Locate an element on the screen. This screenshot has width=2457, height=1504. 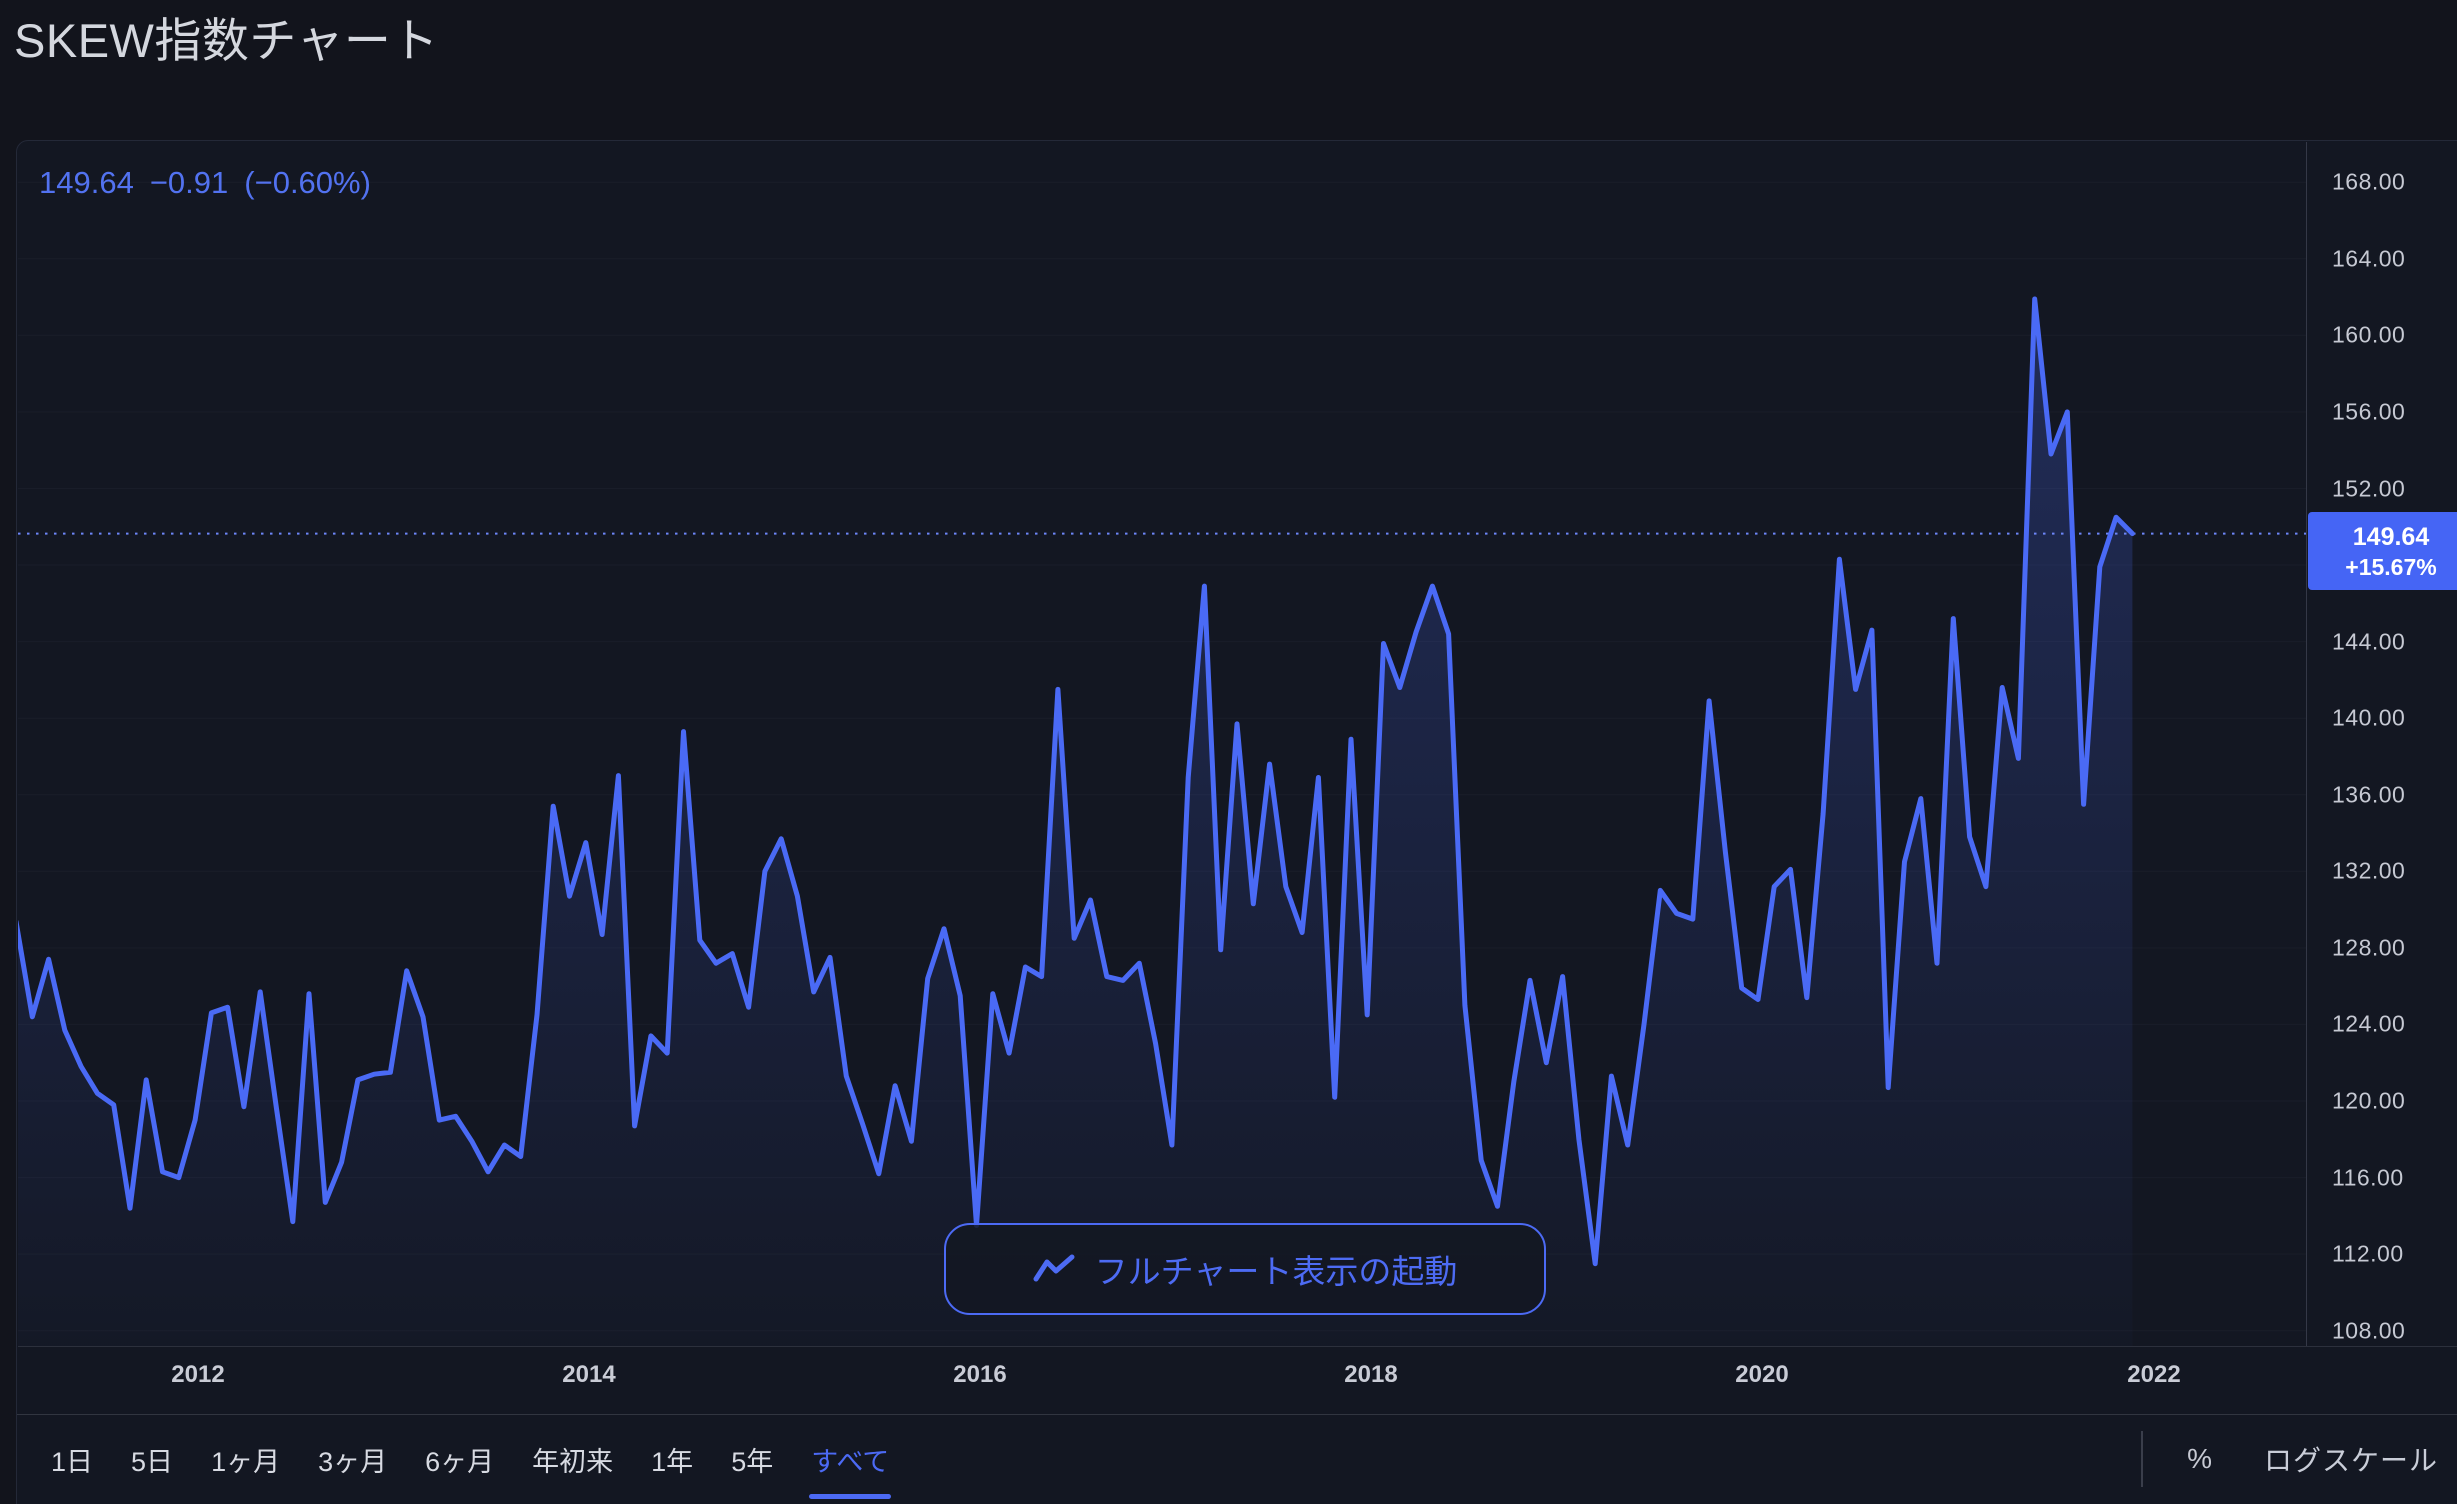
badge-total-change: +15.67% is located at coordinates (2391, 566).